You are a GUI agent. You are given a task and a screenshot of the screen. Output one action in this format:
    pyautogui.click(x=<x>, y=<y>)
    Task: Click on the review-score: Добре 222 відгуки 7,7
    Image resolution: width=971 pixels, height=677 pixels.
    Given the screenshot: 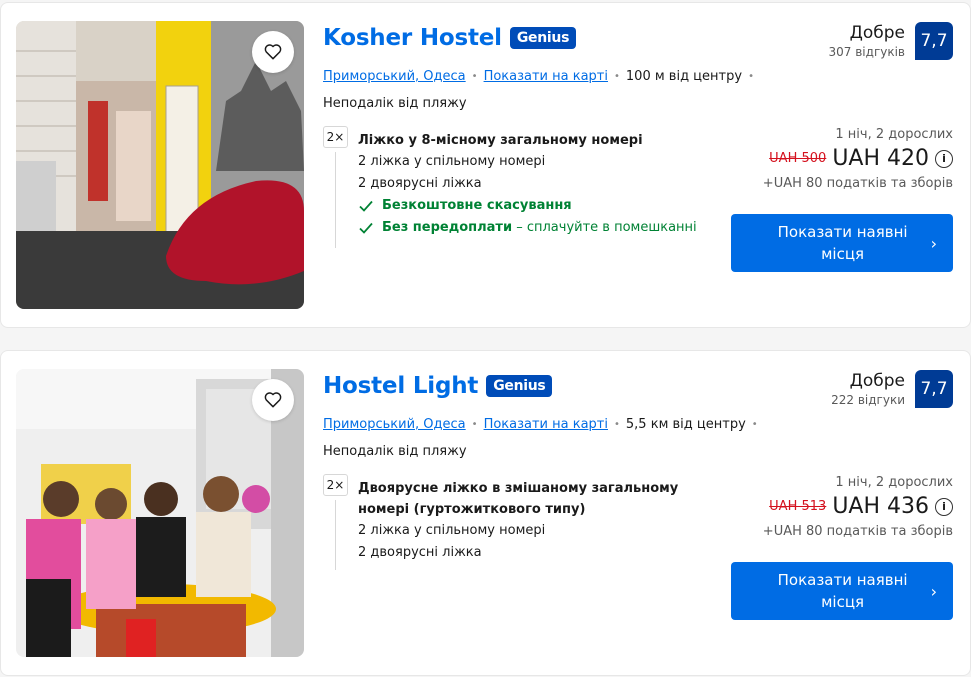 What is the action you would take?
    pyautogui.click(x=892, y=389)
    